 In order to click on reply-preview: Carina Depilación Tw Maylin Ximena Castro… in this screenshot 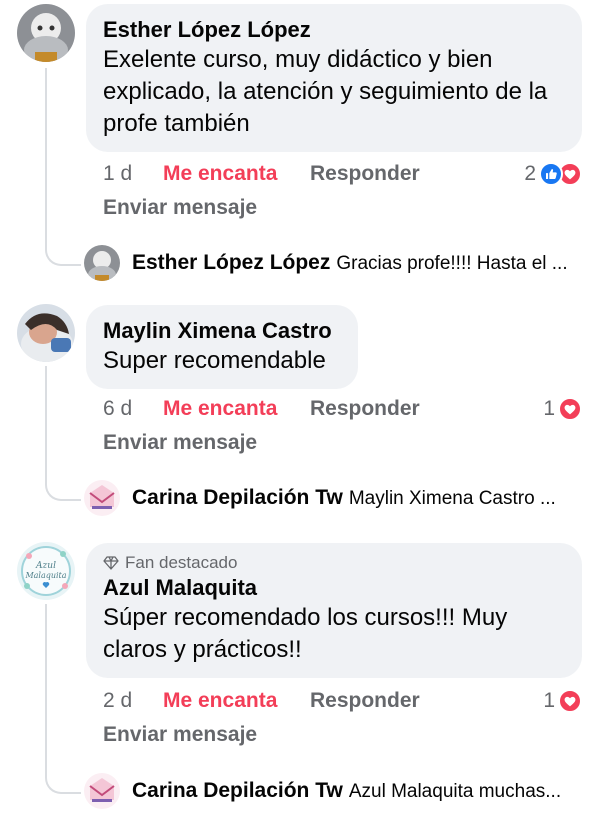, I will do `click(336, 498)`.